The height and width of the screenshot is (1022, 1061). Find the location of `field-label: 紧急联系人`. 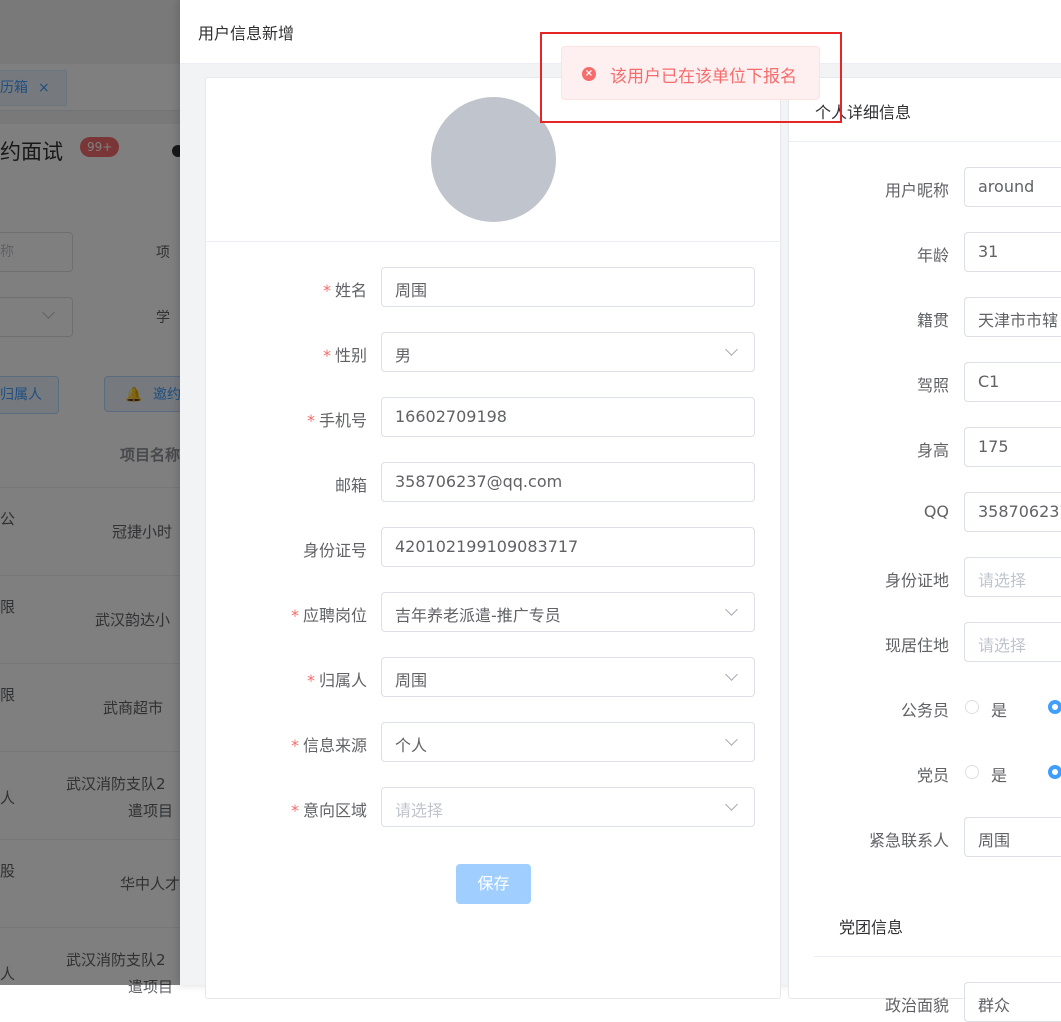

field-label: 紧急联系人 is located at coordinates (908, 840).